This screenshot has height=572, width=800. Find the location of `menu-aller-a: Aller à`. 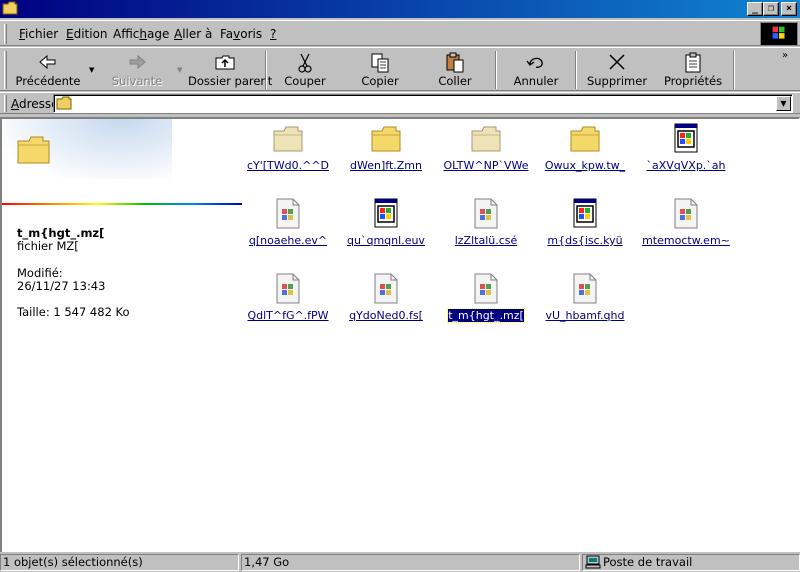

menu-aller-a: Aller à is located at coordinates (193, 34).